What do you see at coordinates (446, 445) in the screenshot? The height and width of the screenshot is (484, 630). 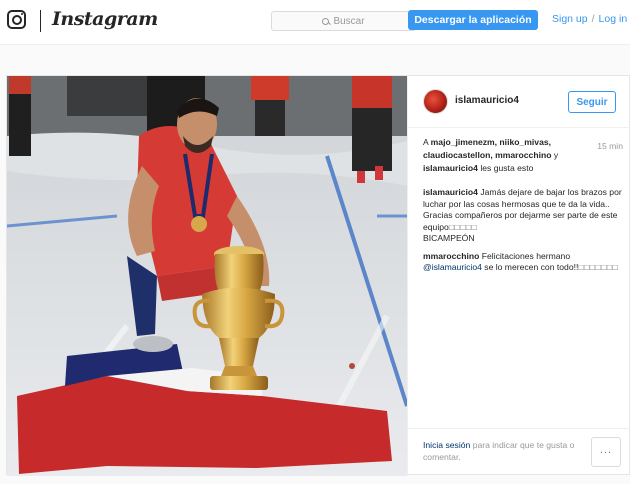 I see `login-prompt-link: Inicia sesión` at bounding box center [446, 445].